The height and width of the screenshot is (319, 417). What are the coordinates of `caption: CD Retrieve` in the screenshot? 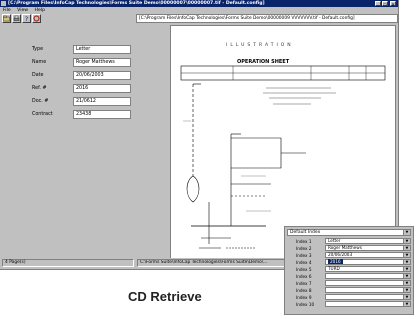 It's located at (165, 296).